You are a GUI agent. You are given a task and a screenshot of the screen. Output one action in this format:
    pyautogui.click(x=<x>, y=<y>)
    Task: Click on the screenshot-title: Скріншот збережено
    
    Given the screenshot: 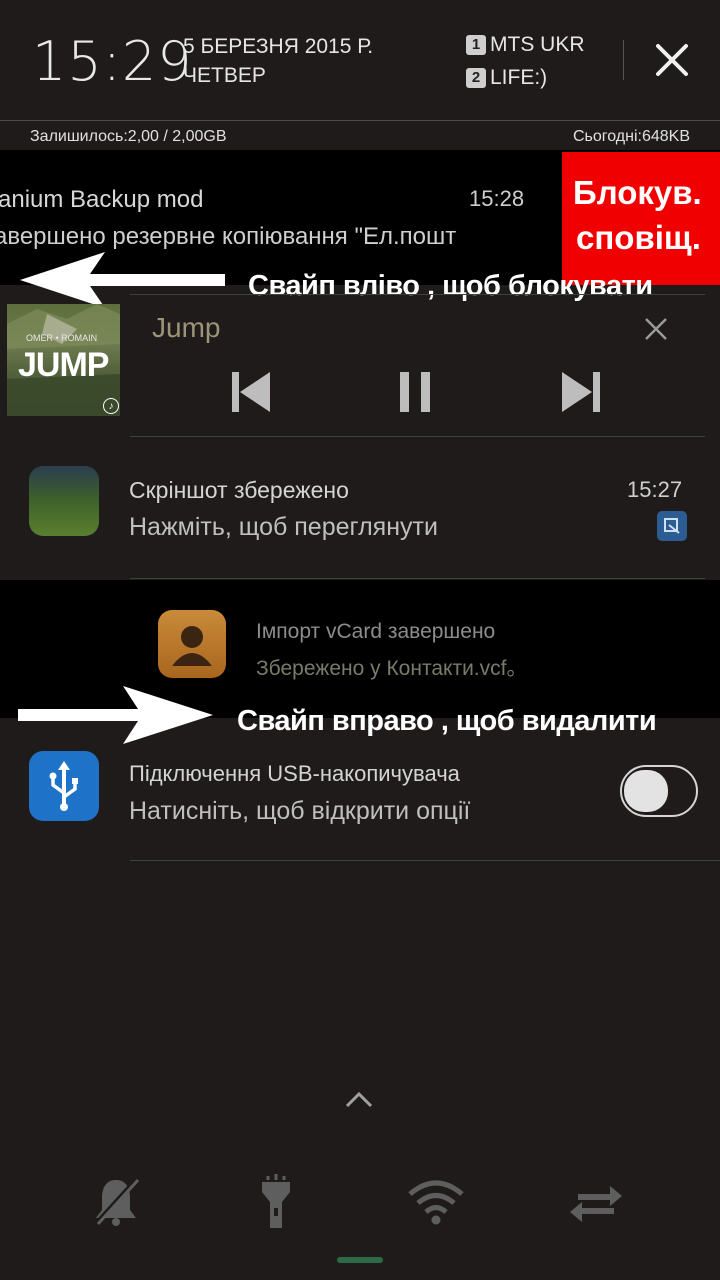 What is the action you would take?
    pyautogui.click(x=239, y=490)
    